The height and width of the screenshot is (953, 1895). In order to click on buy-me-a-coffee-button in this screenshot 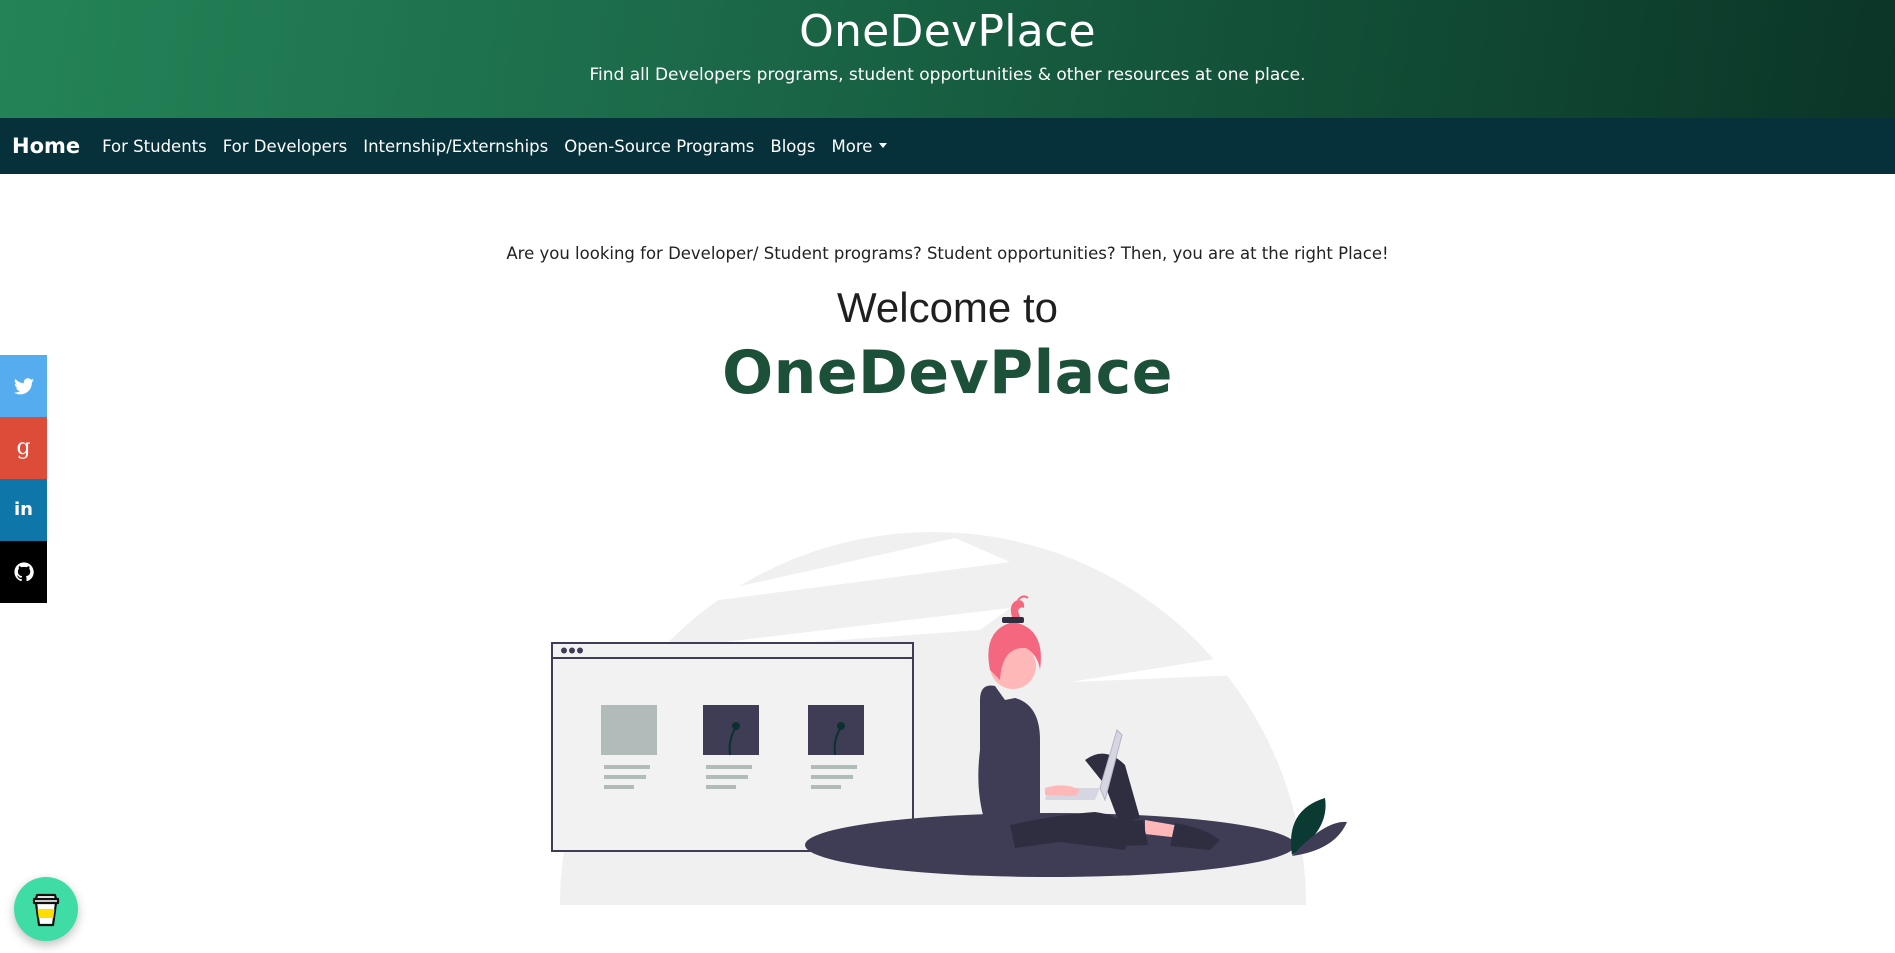, I will do `click(46, 909)`.